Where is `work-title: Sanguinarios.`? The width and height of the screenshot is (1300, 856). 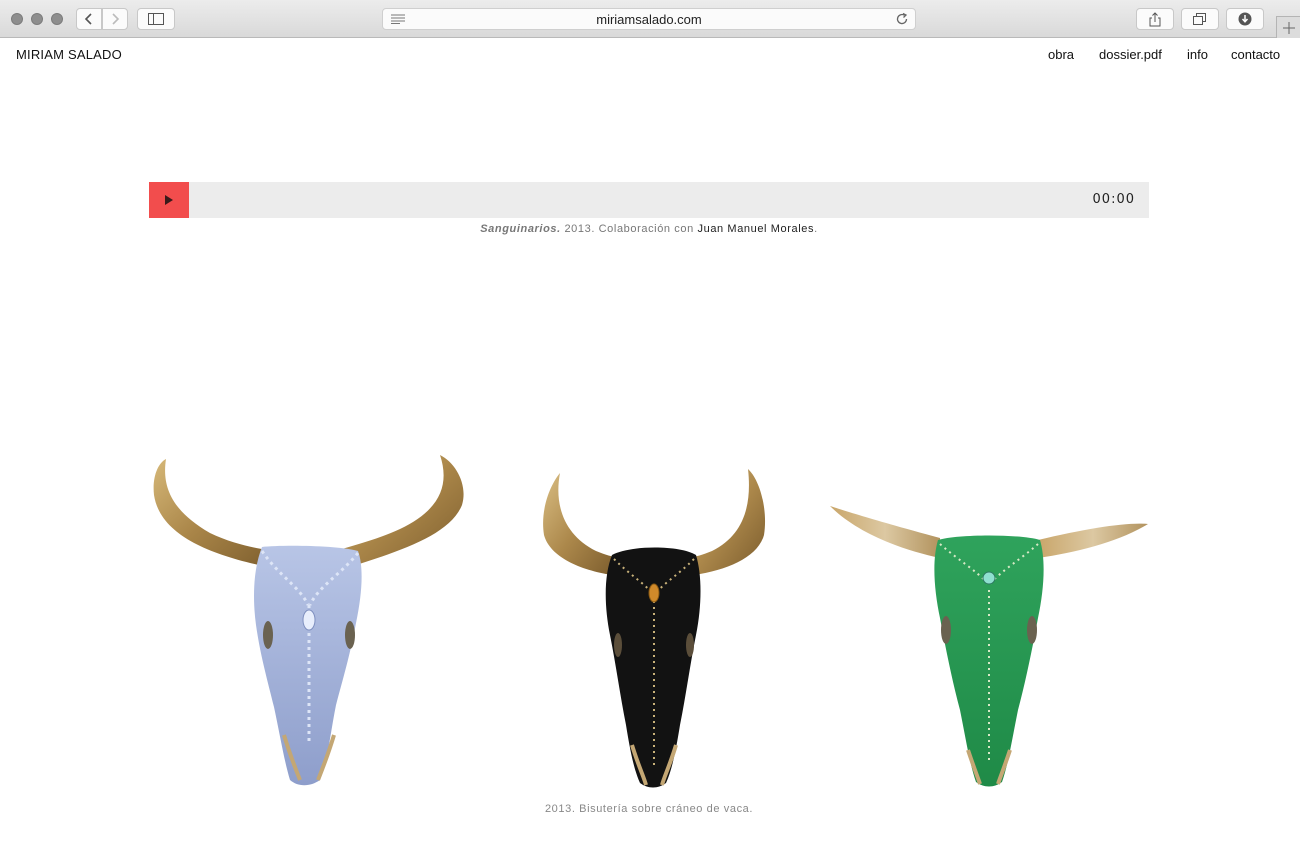
work-title: Sanguinarios. is located at coordinates (520, 229).